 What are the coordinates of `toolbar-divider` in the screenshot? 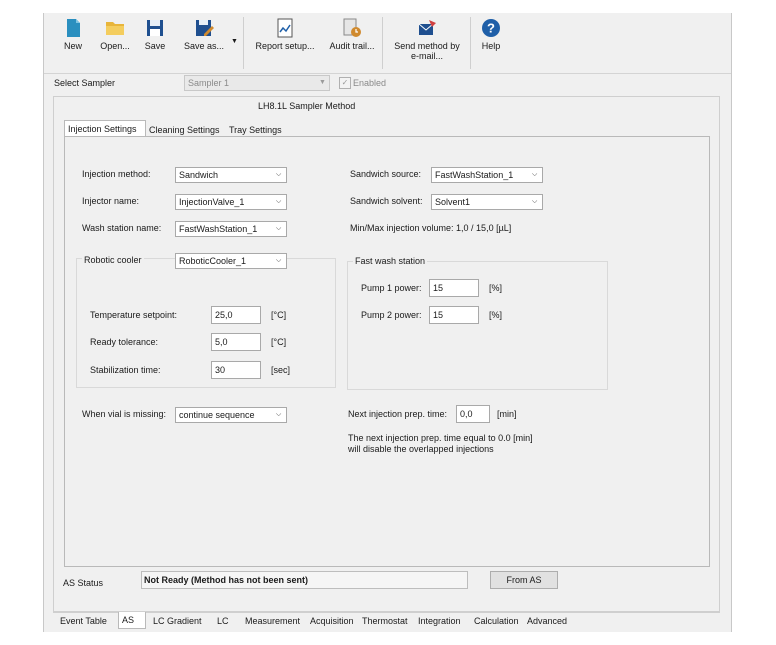 It's located at (387, 73).